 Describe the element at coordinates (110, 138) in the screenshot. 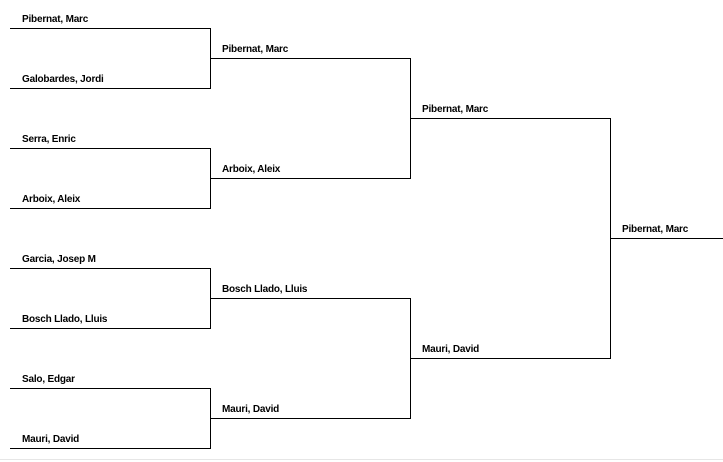

I see `bracket-slot-round-1-3: Serra, Enric` at that location.